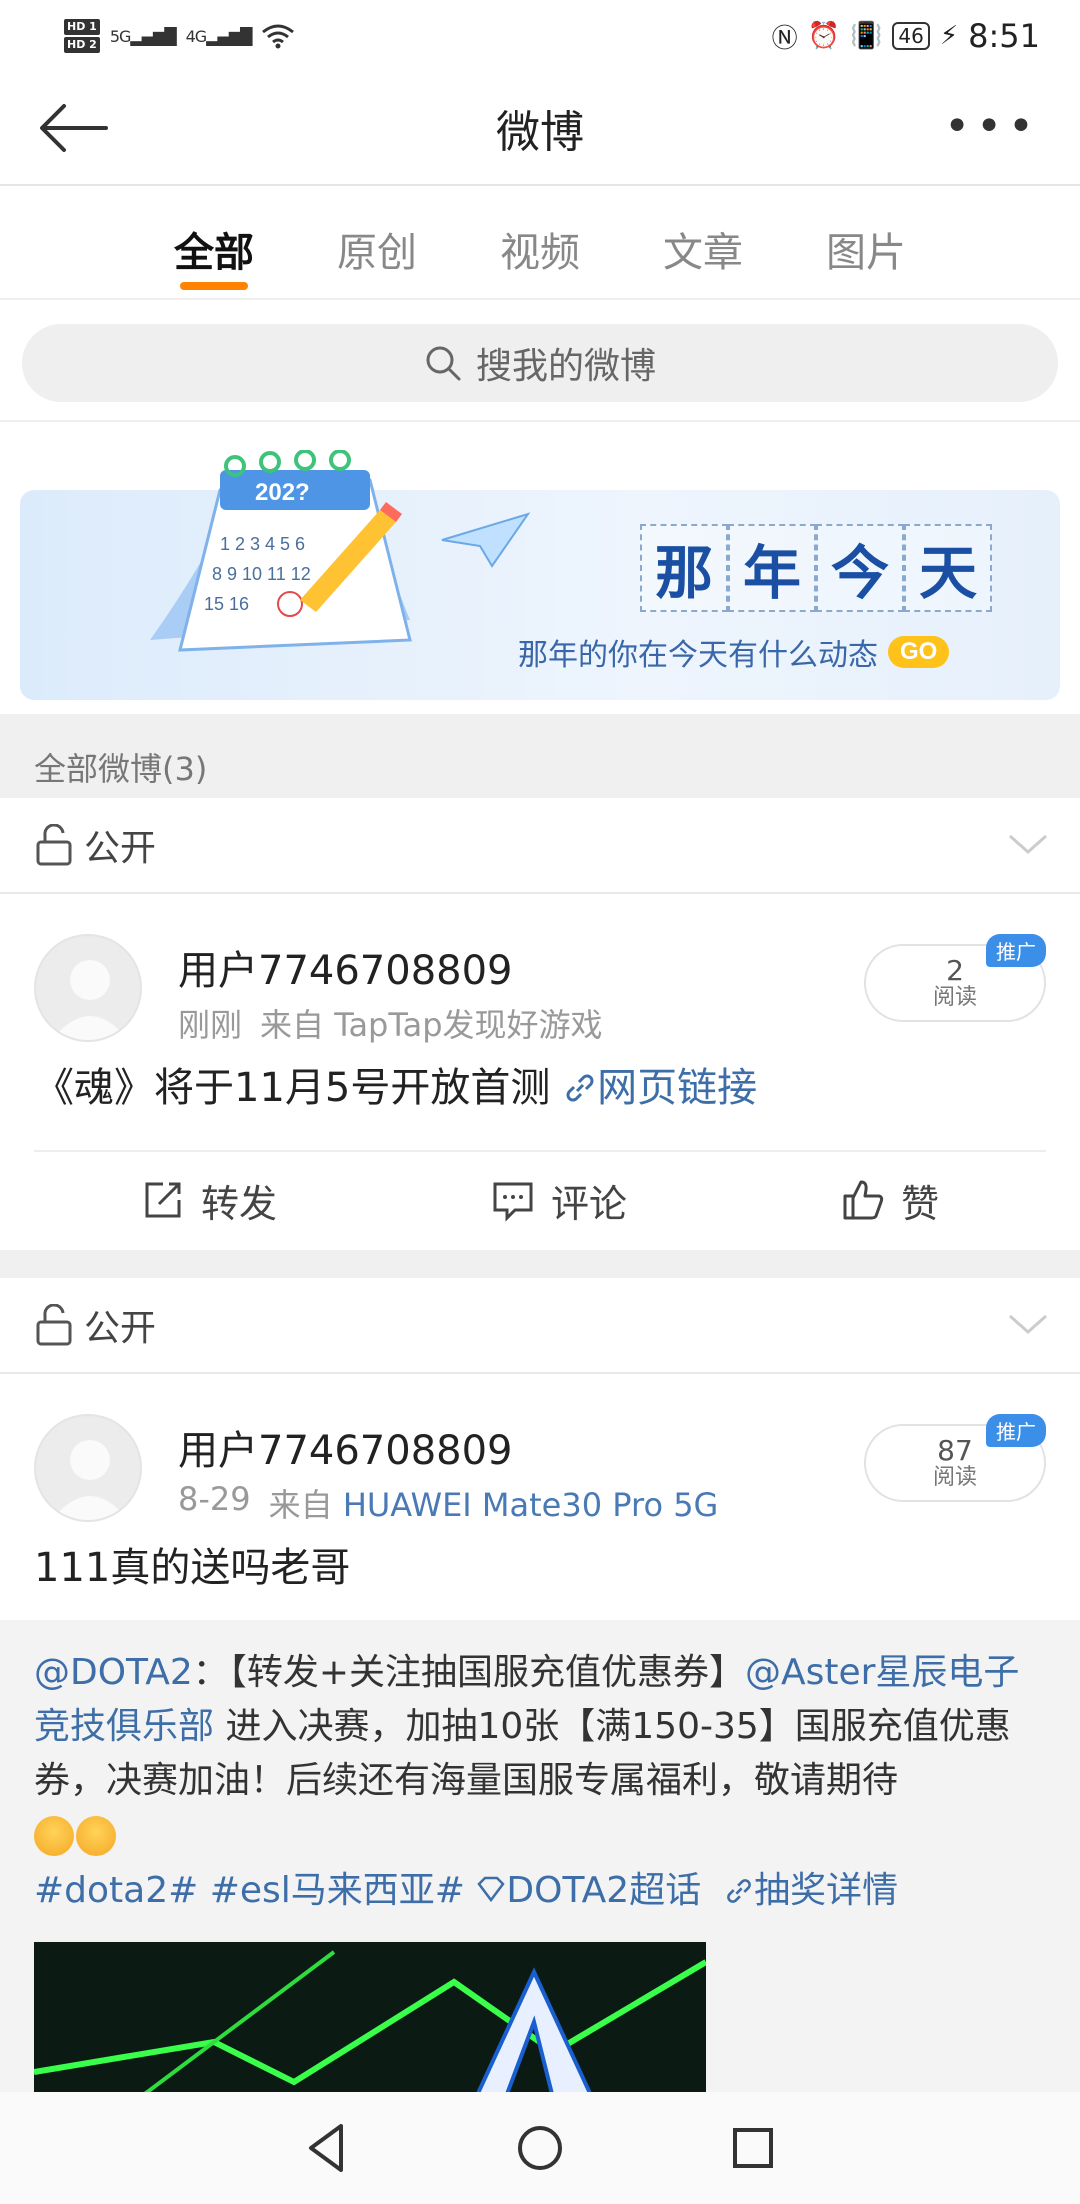 This screenshot has width=1080, height=2204. What do you see at coordinates (565, 366) in the screenshot?
I see `search-placeholder: 搜我的微博` at bounding box center [565, 366].